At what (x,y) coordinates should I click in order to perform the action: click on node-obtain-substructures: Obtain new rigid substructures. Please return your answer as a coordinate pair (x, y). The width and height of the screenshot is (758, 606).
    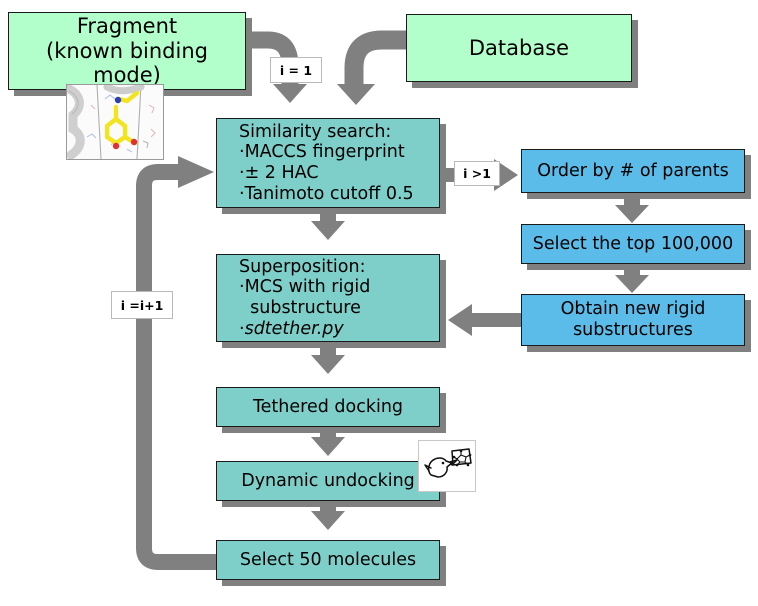
    Looking at the image, I should click on (633, 320).